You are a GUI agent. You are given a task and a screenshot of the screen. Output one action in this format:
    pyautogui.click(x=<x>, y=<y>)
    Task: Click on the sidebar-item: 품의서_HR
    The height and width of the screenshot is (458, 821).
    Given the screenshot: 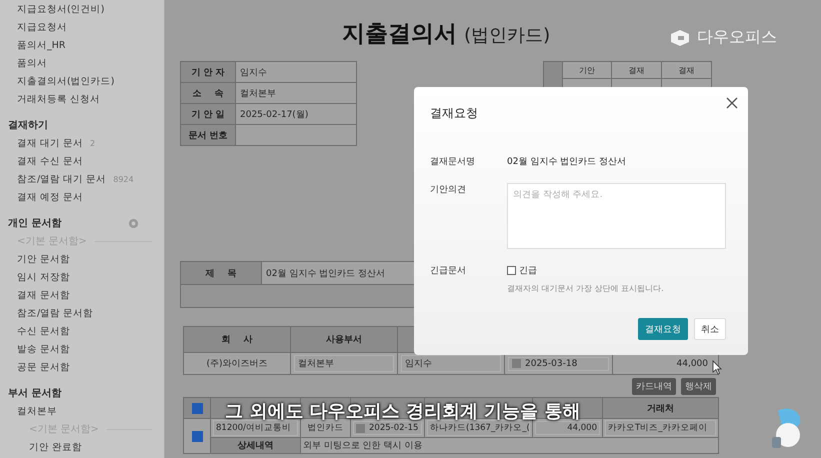 What is the action you would take?
    pyautogui.click(x=41, y=45)
    